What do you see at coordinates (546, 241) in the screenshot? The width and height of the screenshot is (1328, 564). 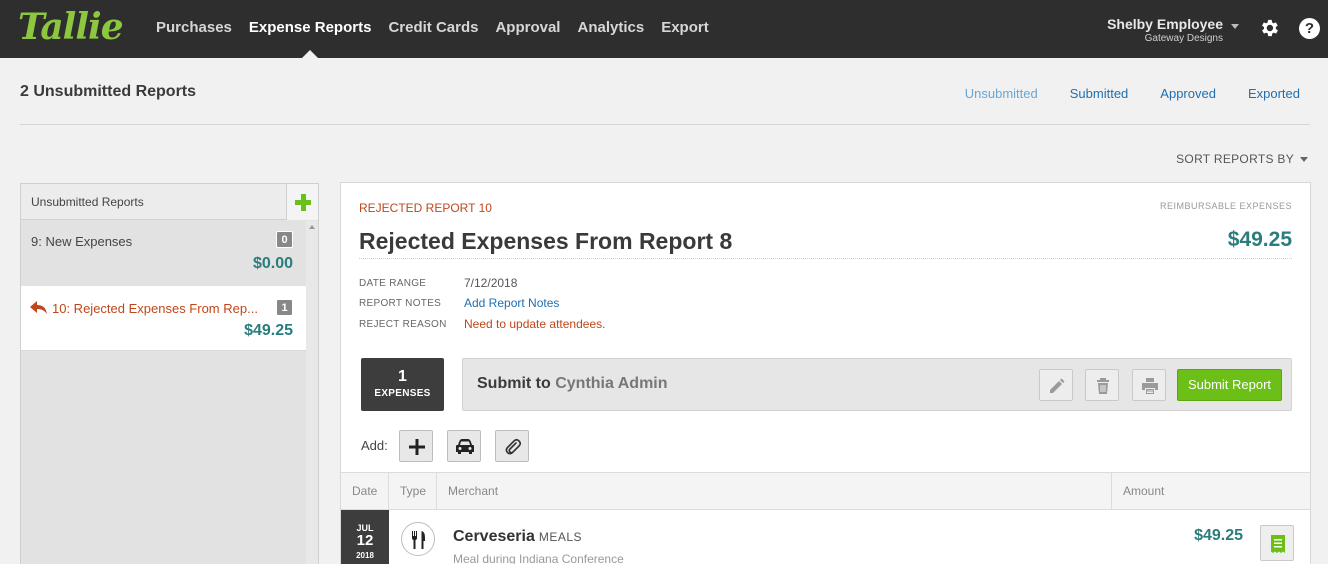 I see `report-title: Rejected Expenses From Report 8` at bounding box center [546, 241].